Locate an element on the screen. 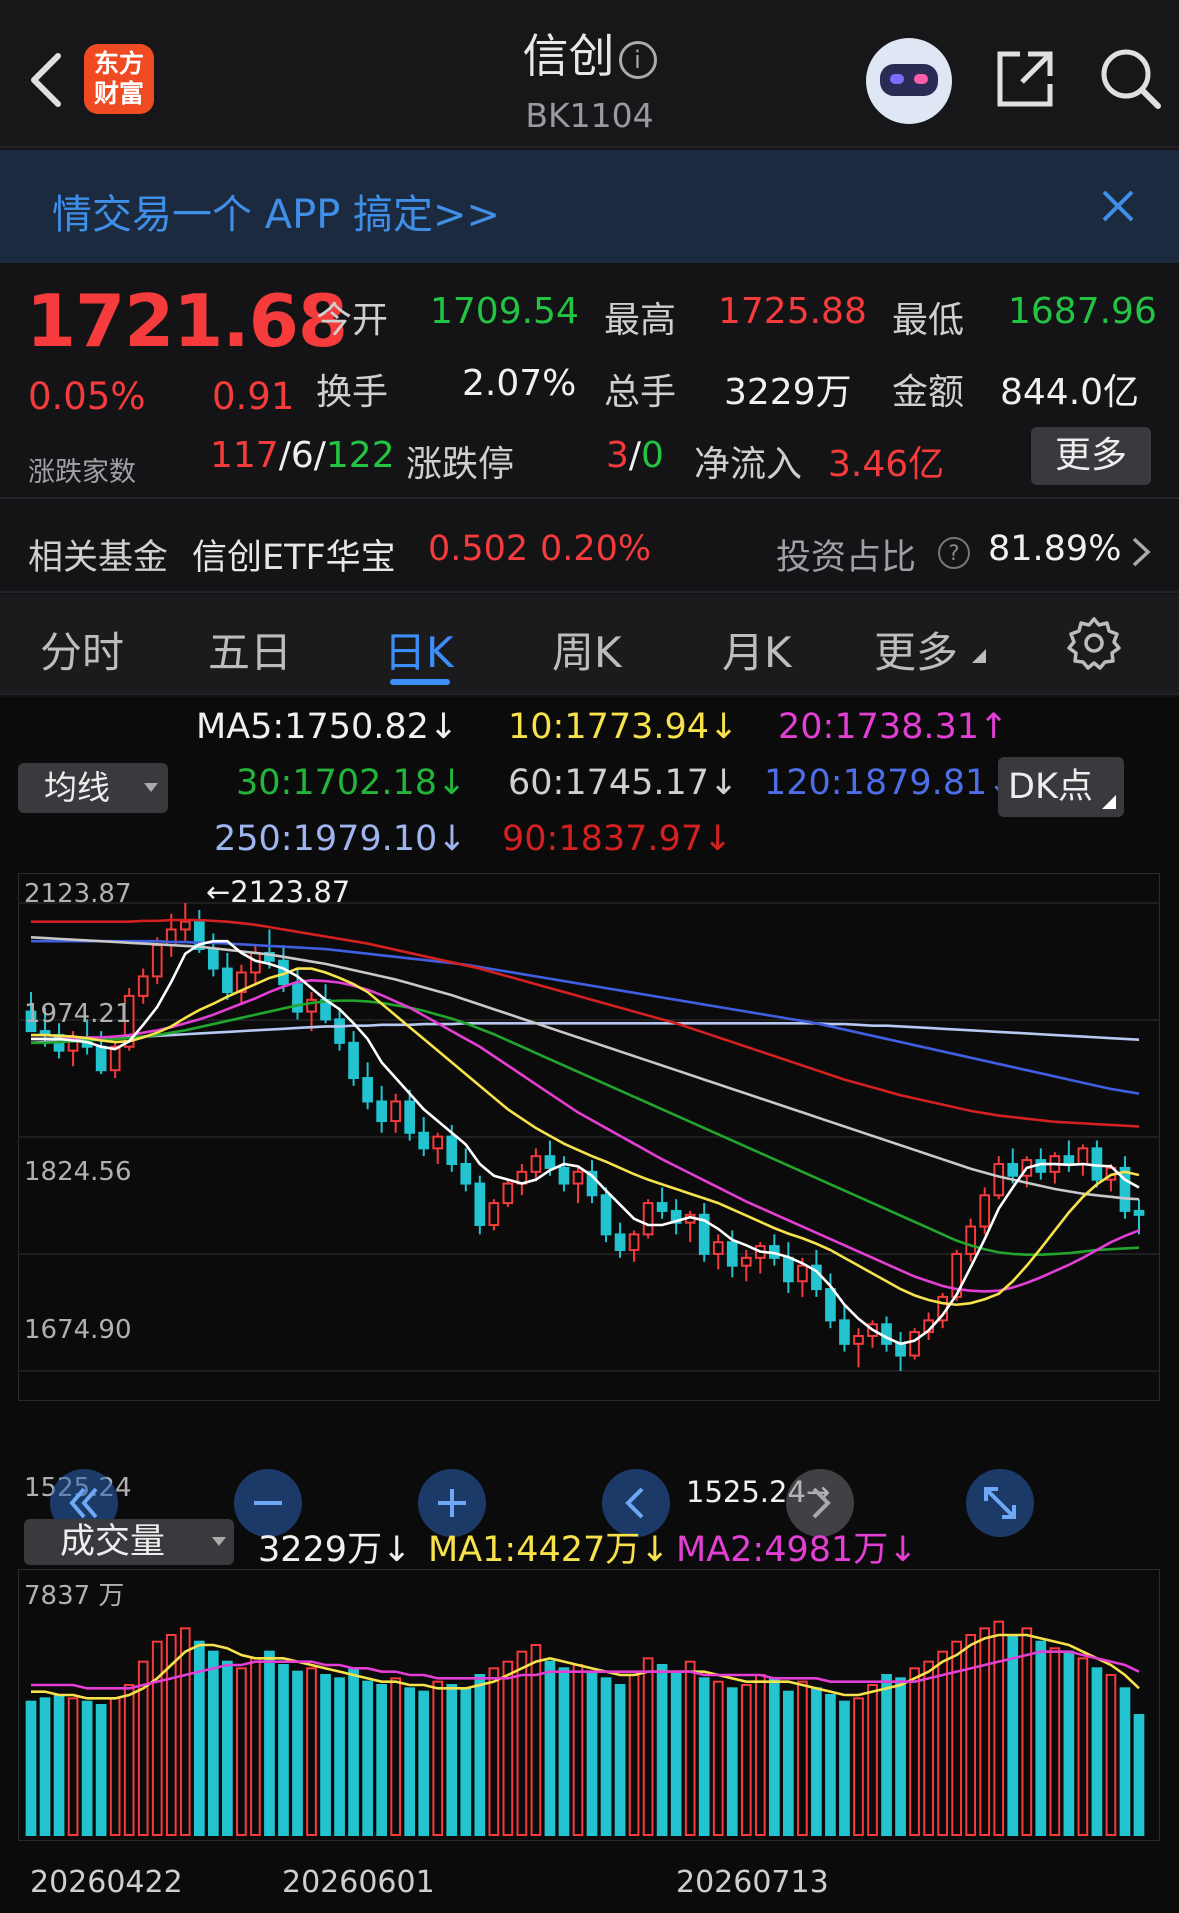 This screenshot has width=1179, height=1913. promo-banner: 情交易一个 APP 搞定>> is located at coordinates (589, 206).